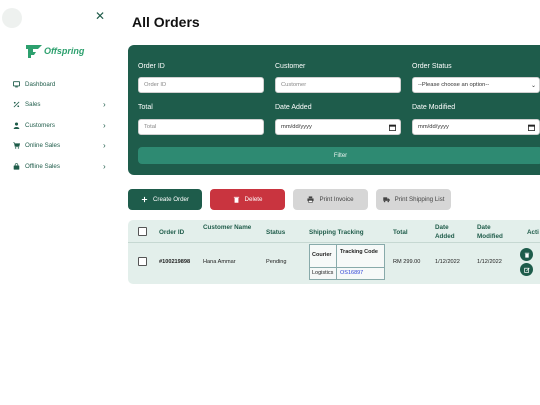 This screenshot has width=540, height=405. Describe the element at coordinates (336, 199) in the screenshot. I see `print-invoice-label: Print Invoice` at that location.